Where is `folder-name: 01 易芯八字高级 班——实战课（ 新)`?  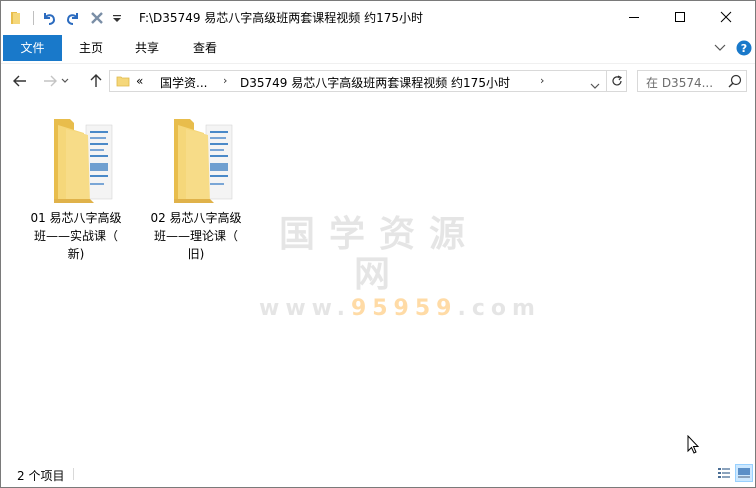 folder-name: 01 易芯八字高级 班——实战课（ 新) is located at coordinates (76, 236).